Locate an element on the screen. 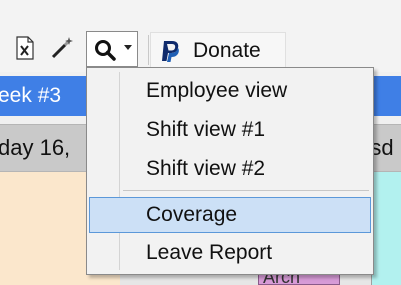  paypal-icon is located at coordinates (171, 51).